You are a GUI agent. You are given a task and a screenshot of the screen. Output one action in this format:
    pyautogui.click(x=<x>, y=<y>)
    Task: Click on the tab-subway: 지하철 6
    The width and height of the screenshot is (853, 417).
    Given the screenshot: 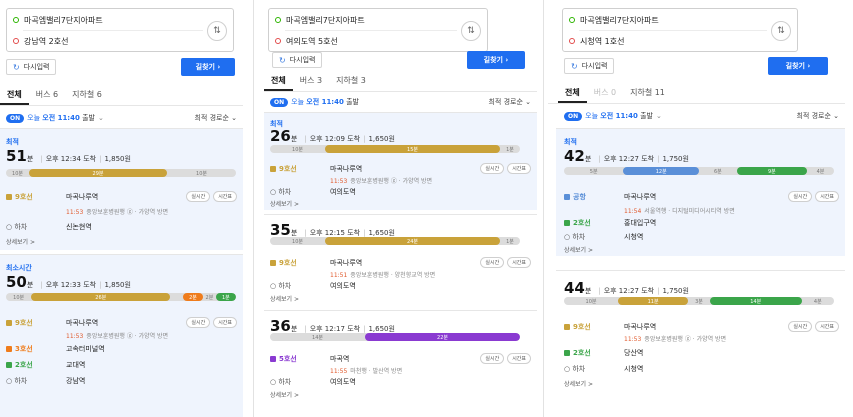 What is the action you would take?
    pyautogui.click(x=87, y=97)
    